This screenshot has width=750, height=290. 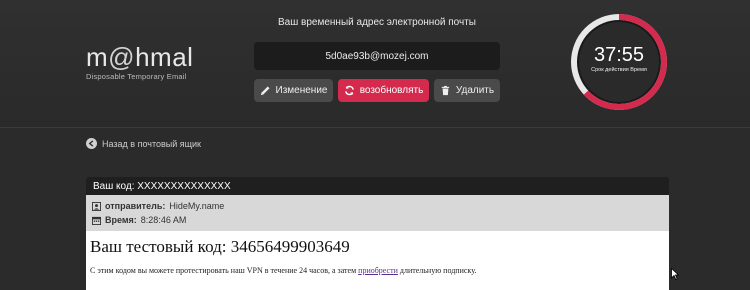 What do you see at coordinates (301, 90) in the screenshot?
I see `edit-button-label: Изменение` at bounding box center [301, 90].